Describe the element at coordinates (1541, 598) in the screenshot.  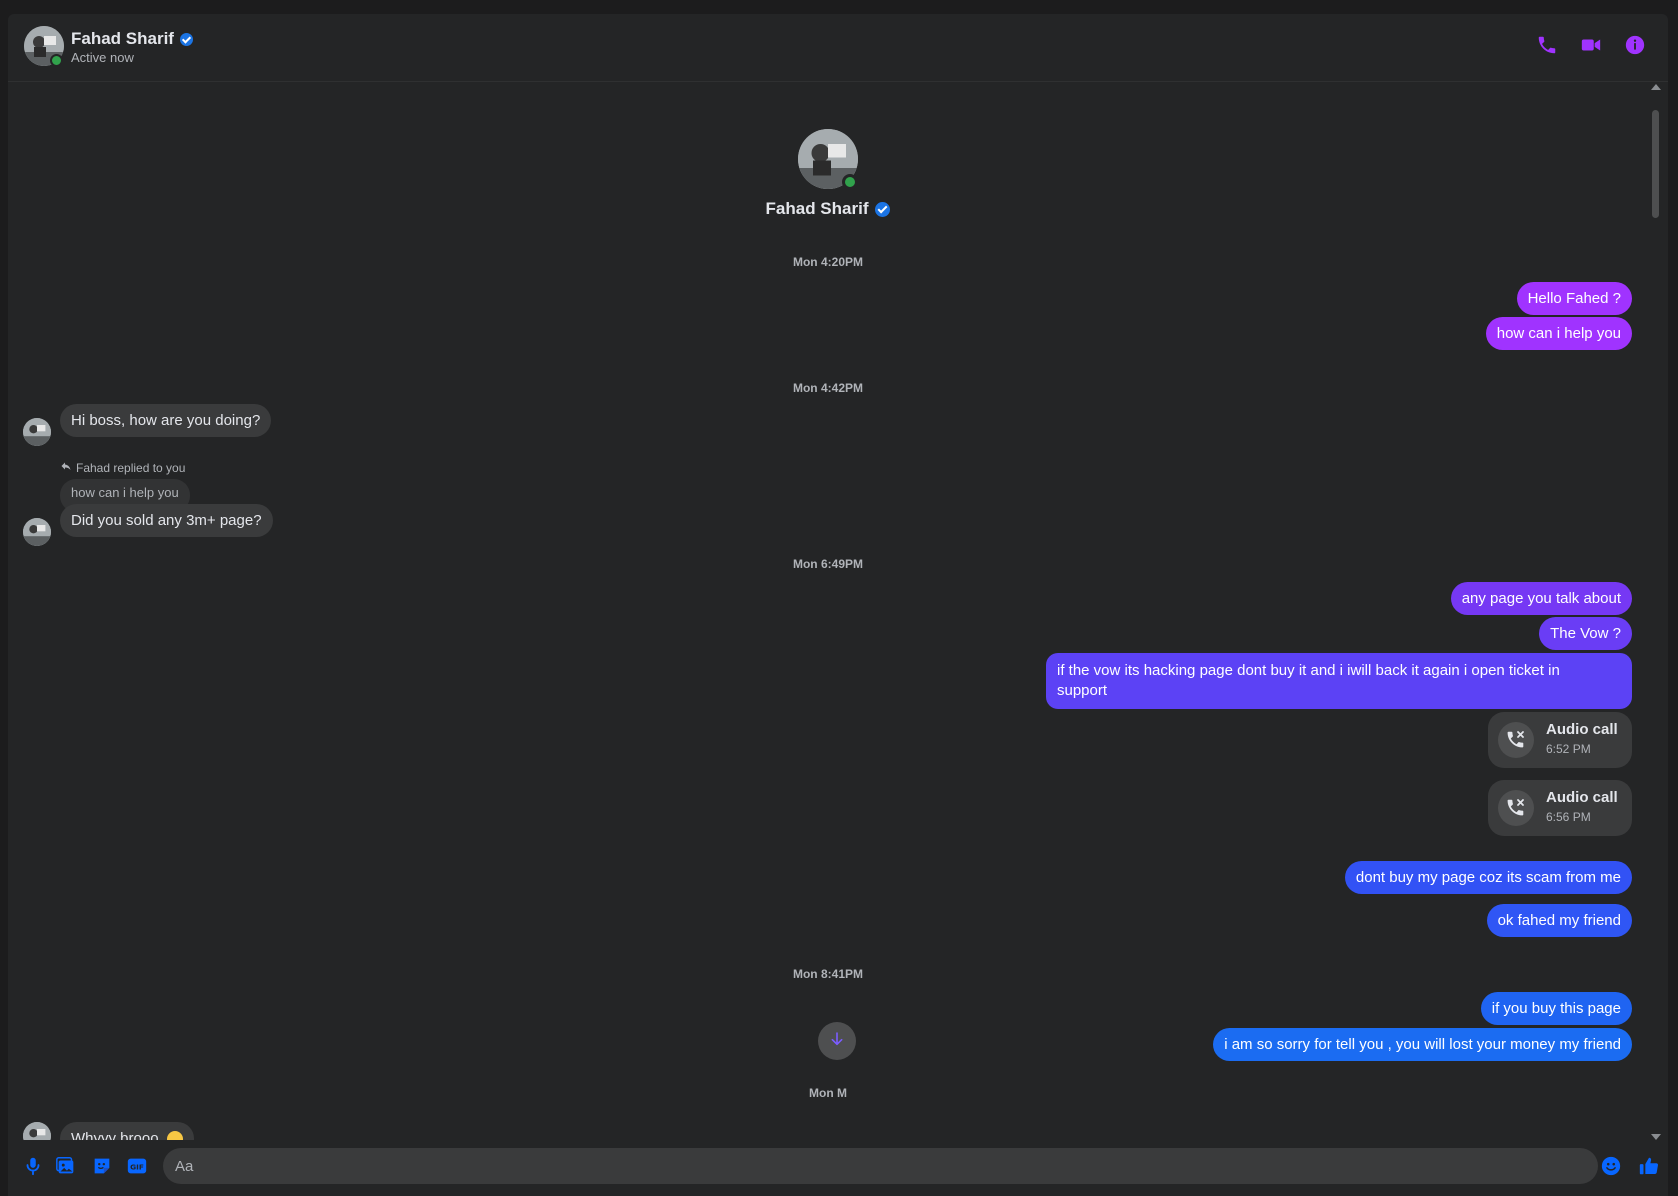
I see `outgoing-message: any page you talk about` at that location.